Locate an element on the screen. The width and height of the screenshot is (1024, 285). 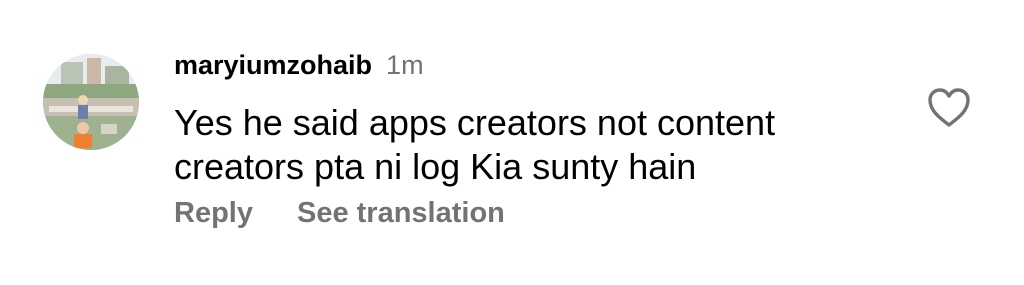
comment-actions: Reply See translation is located at coordinates (361, 213).